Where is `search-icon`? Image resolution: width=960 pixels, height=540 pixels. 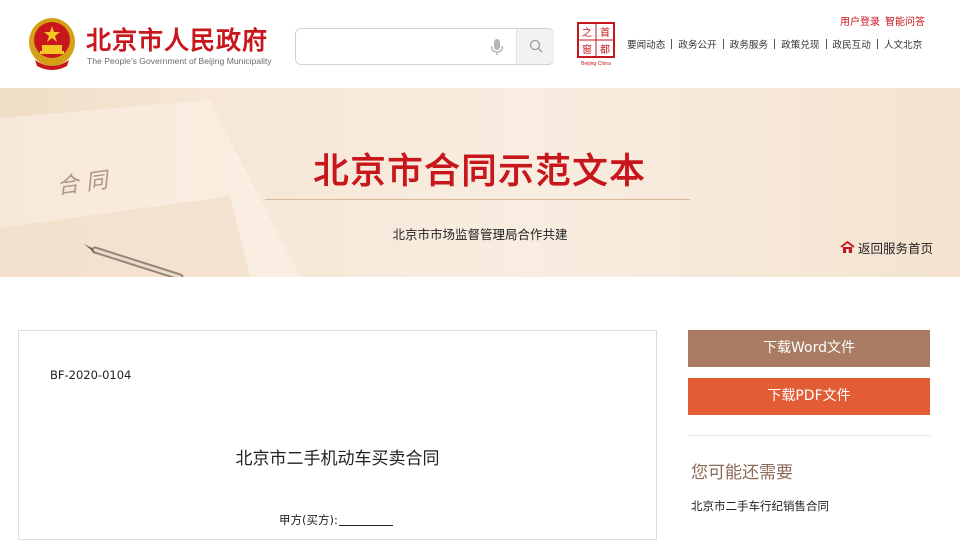
search-icon is located at coordinates (536, 46).